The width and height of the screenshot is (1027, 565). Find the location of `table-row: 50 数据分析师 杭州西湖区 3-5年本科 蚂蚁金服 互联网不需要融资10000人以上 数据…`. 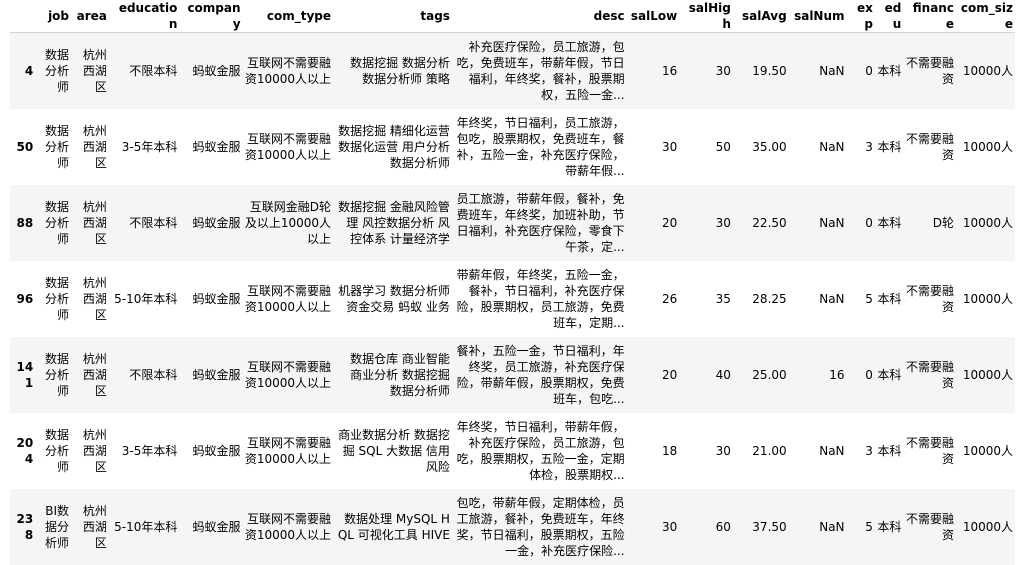

table-row: 50 数据分析师 杭州西湖区 3-5年本科 蚂蚁金服 互联网不需要融资10000人以上 数据… is located at coordinates (512, 147).